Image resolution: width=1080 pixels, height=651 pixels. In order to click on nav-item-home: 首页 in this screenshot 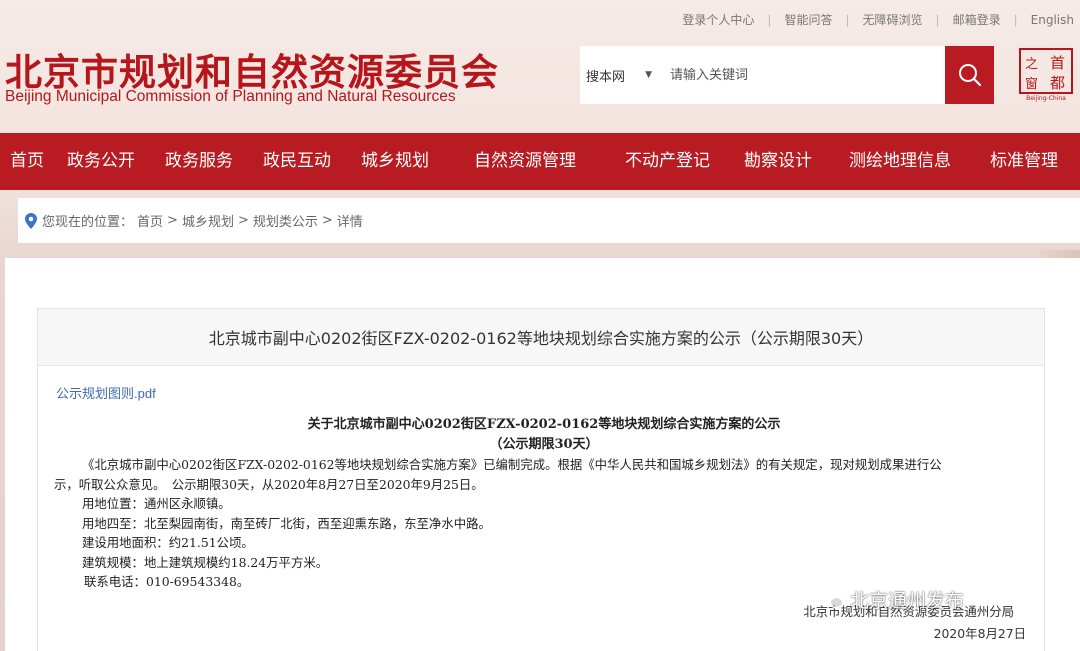, I will do `click(27, 161)`.